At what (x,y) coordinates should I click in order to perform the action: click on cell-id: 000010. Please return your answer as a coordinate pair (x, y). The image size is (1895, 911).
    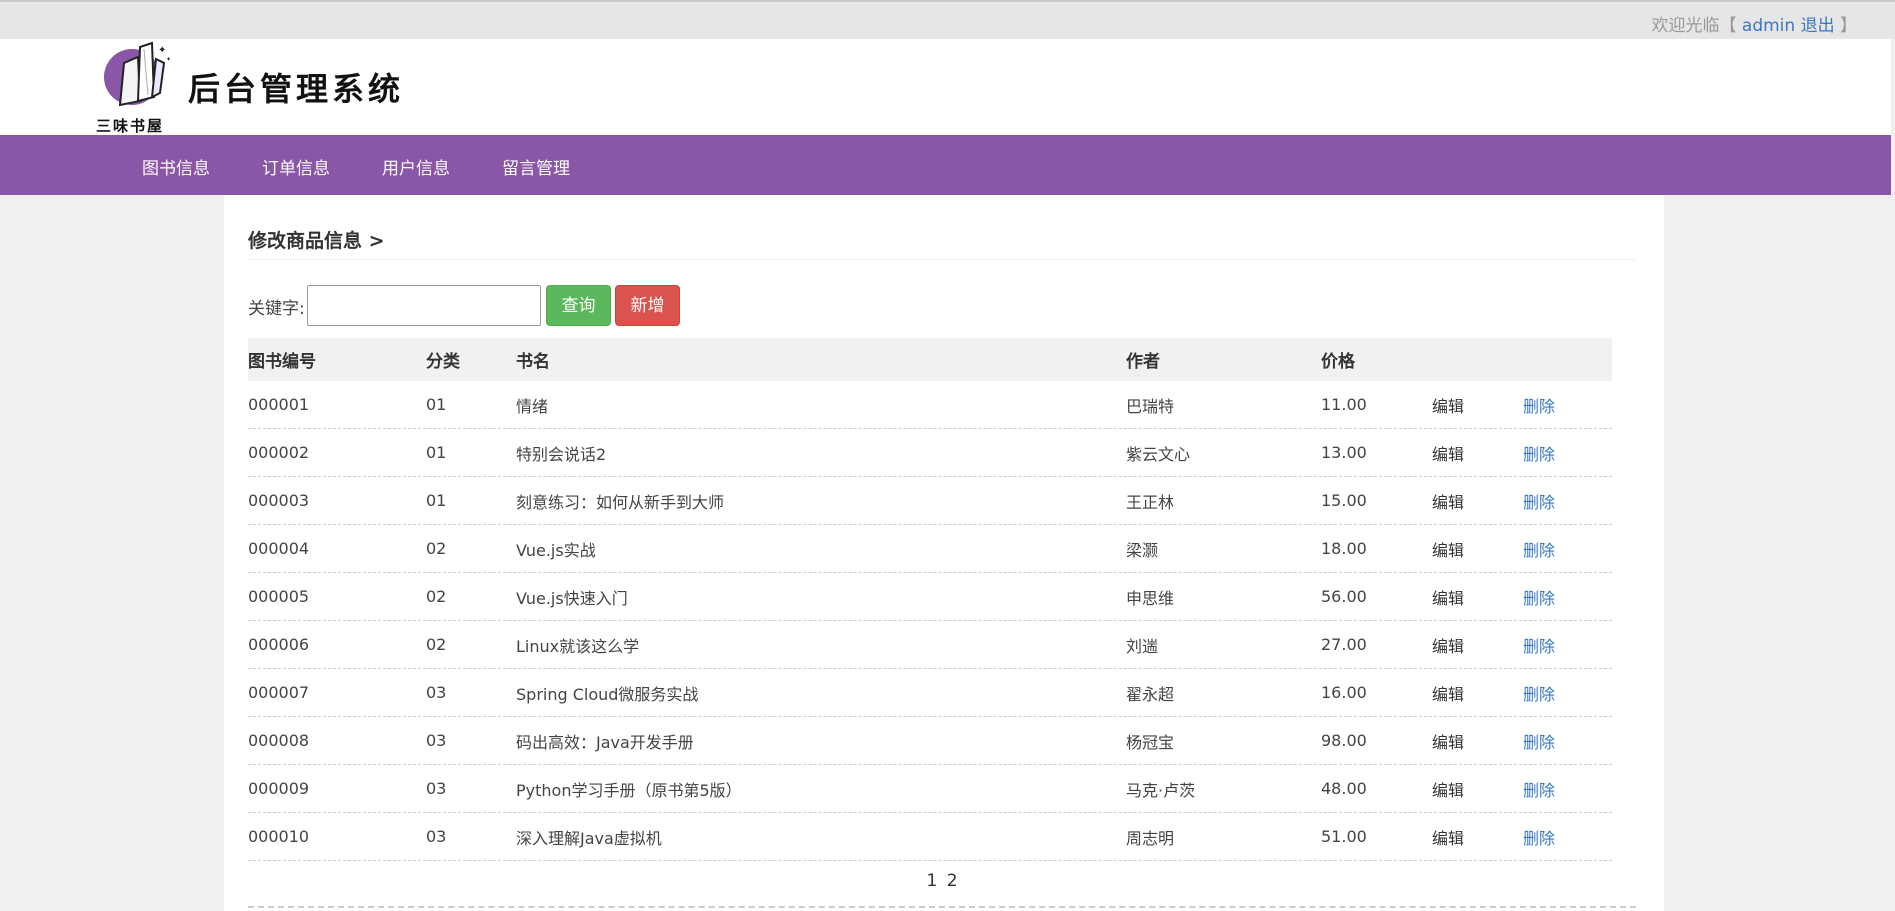
    Looking at the image, I should click on (279, 836).